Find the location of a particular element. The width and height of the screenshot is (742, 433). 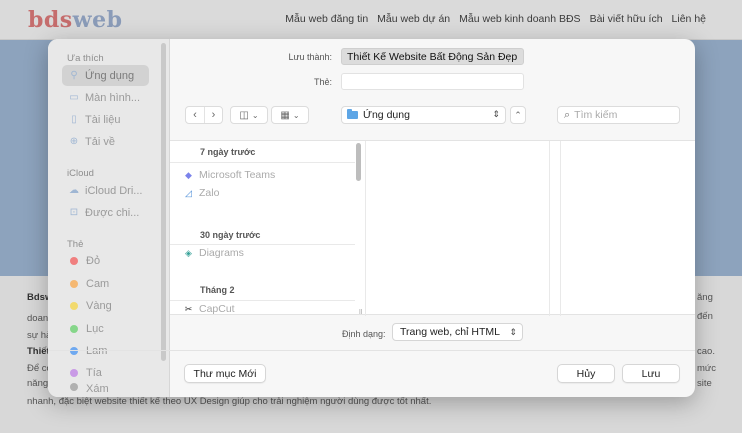

nav-item: Mẫu web kinh doanh BĐS is located at coordinates (519, 19).